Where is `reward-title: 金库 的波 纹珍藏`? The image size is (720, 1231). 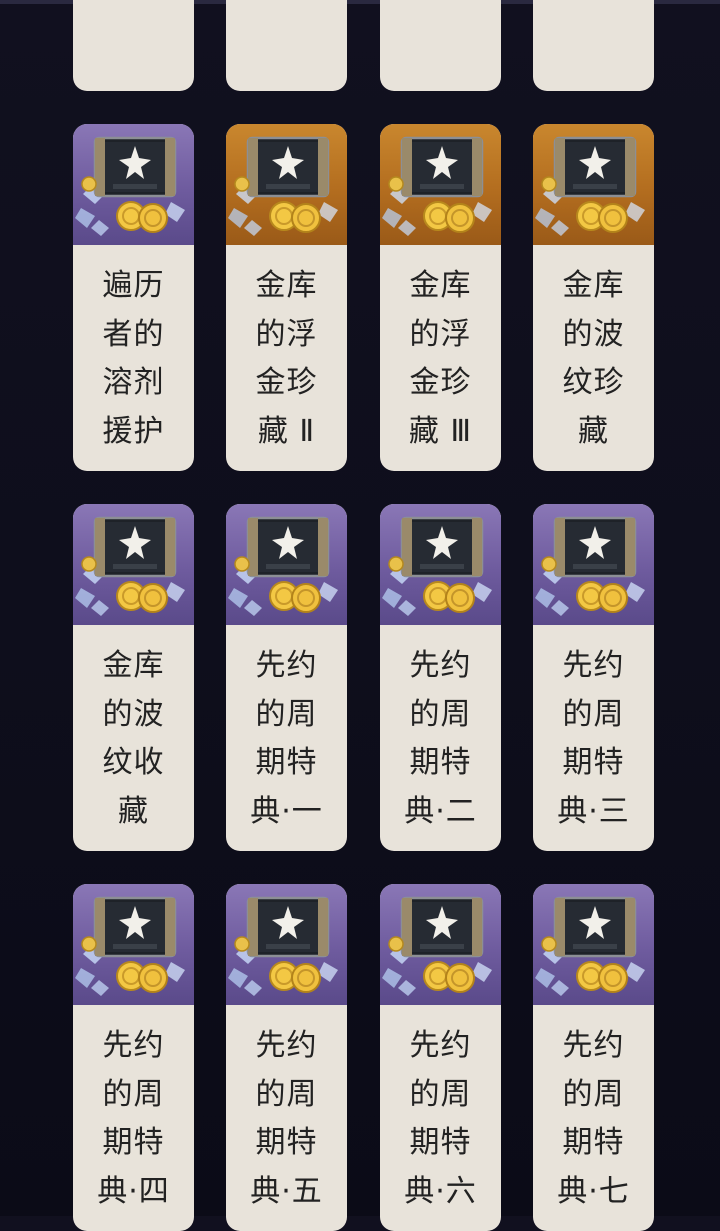 reward-title: 金库 的波 纹珍藏 is located at coordinates (593, 359).